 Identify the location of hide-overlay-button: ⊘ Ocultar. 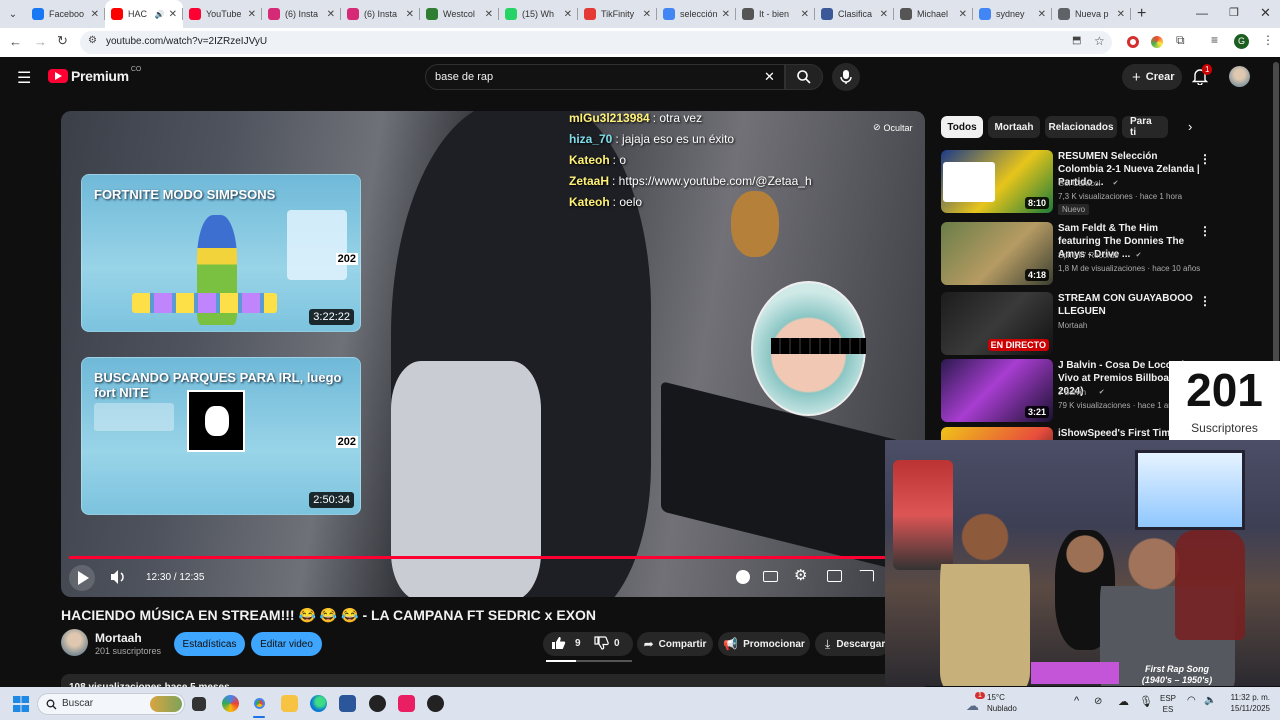
(893, 127).